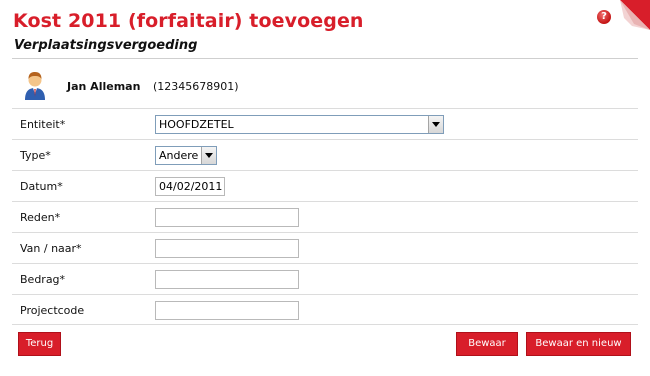  What do you see at coordinates (190, 186) in the screenshot?
I see `datum-input: 04/02/2011` at bounding box center [190, 186].